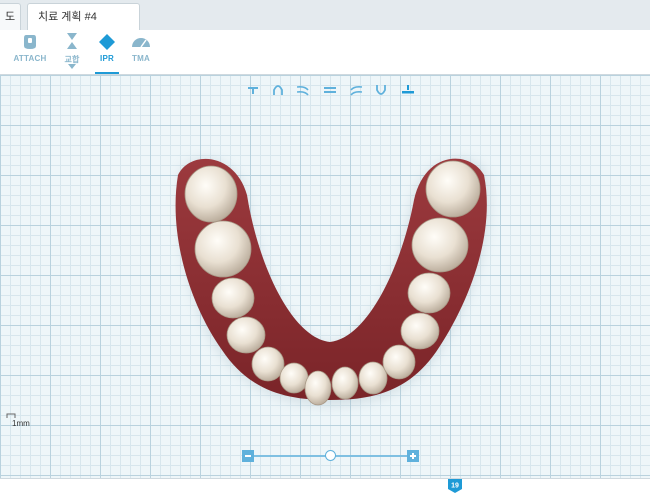 The width and height of the screenshot is (650, 496). I want to click on view-arch-lower-icon, so click(381, 90).